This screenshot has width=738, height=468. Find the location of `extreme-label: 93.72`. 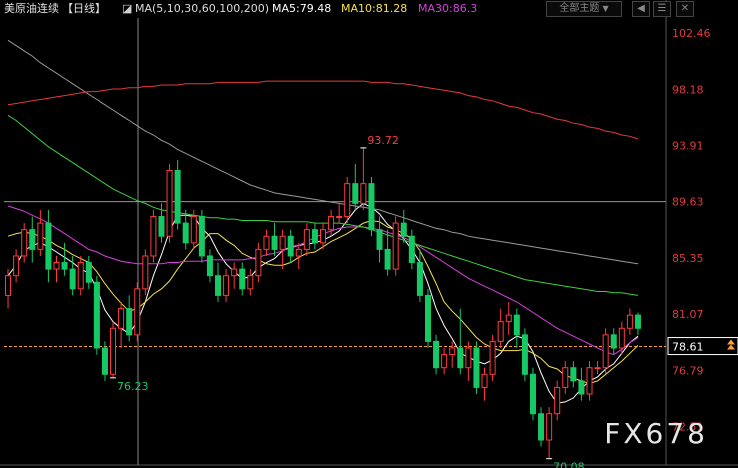

extreme-label: 93.72 is located at coordinates (383, 140).